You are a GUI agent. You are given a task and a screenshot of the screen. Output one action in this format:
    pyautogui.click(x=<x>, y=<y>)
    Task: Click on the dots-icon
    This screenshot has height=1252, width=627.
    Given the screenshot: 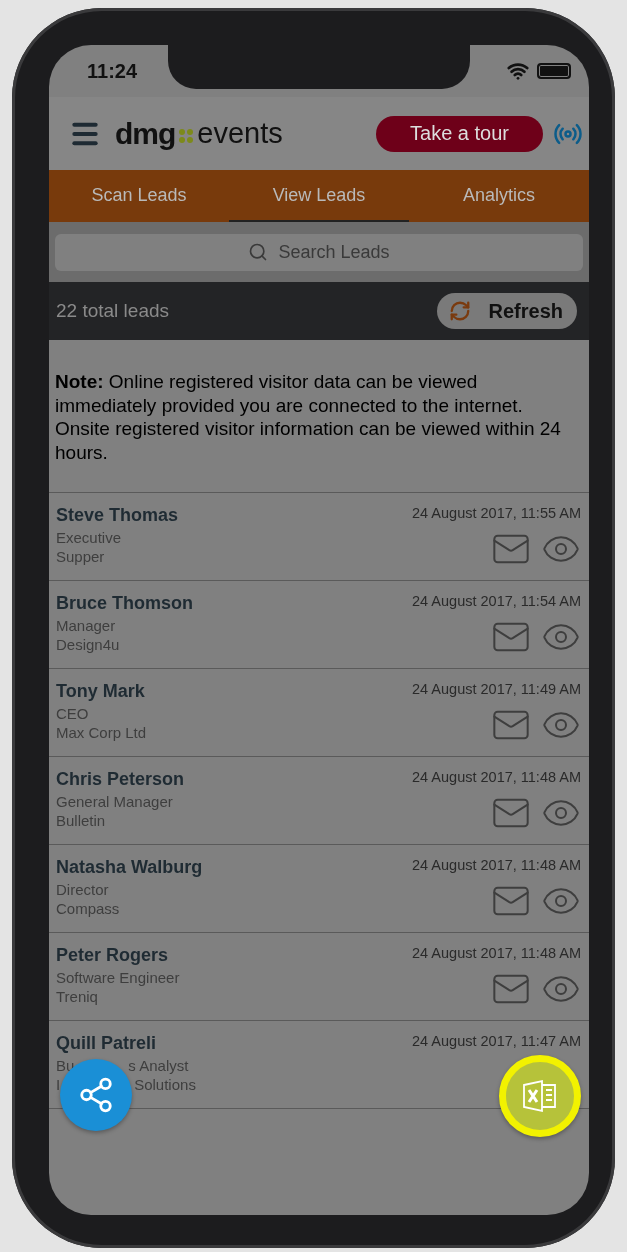 What is the action you would take?
    pyautogui.click(x=186, y=135)
    